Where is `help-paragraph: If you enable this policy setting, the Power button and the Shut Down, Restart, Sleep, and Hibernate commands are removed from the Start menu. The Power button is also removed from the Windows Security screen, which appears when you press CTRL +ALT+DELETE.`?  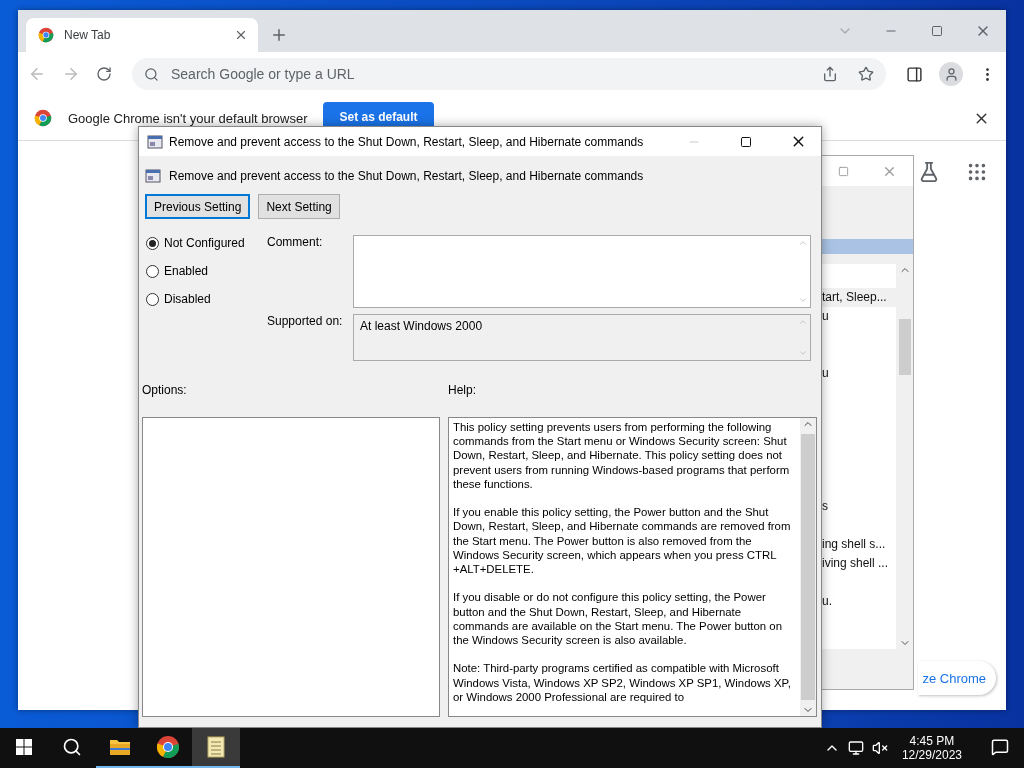 help-paragraph: If you enable this policy setting, the Power button and the Shut Down, Restart, Sleep, and Hibernate commands are removed from the Start menu. The Power button is also removed from the Windows Security screen, which appears when you press CTRL +ALT+DELETE. is located at coordinates (622, 541).